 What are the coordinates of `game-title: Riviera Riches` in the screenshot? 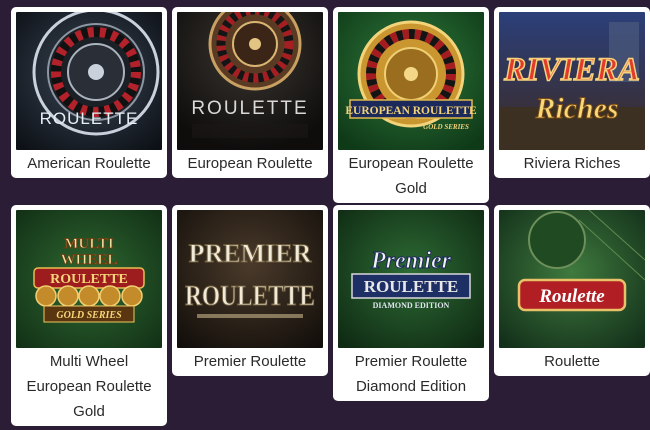 It's located at (572, 164).